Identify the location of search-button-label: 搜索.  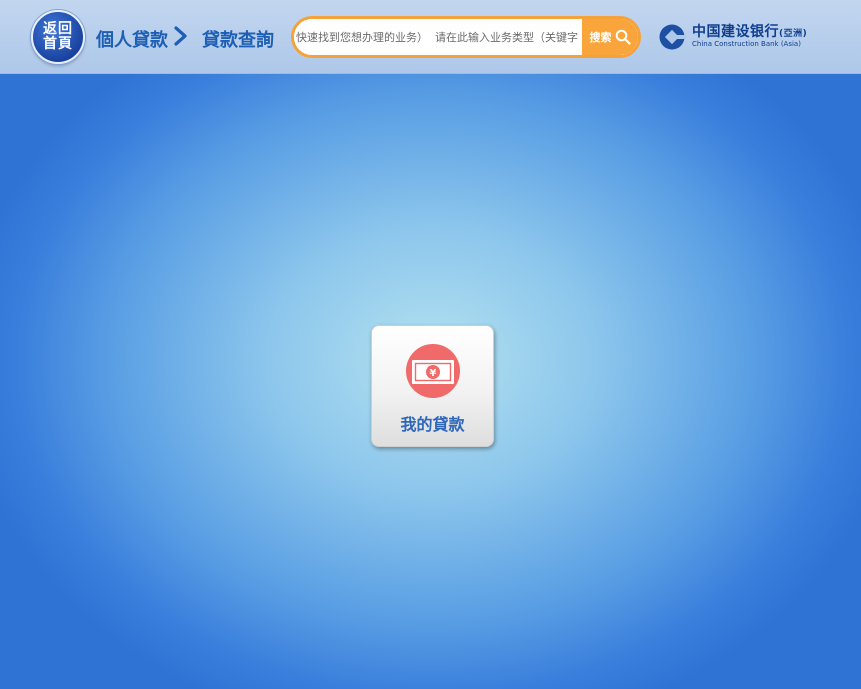
(600, 37).